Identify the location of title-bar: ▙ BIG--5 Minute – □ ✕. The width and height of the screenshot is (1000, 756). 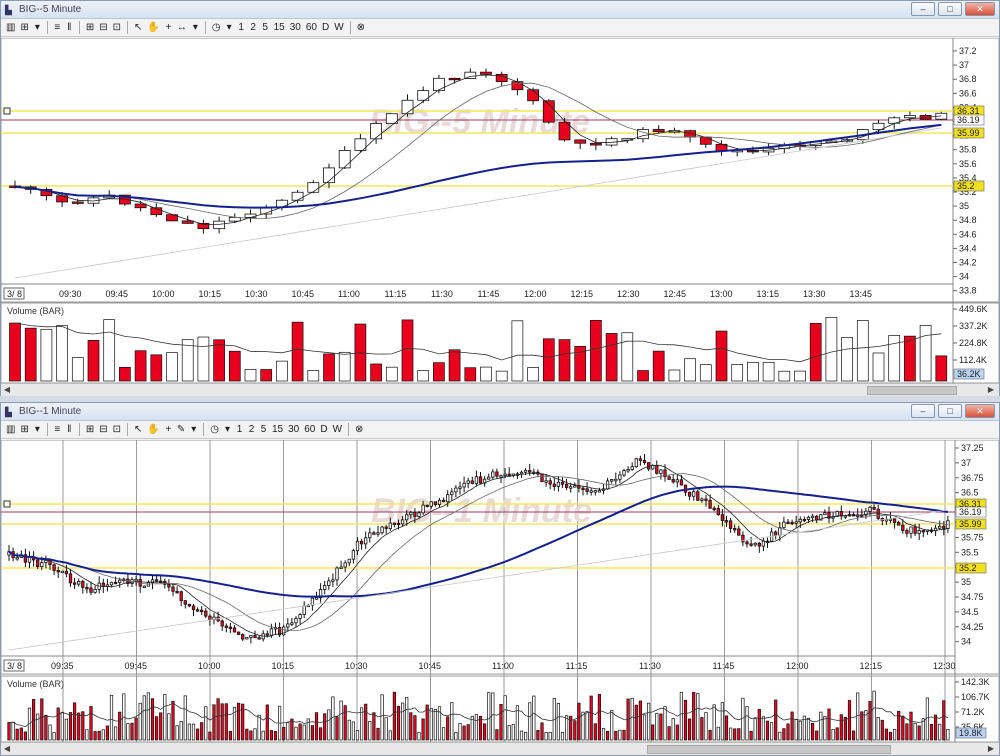
(500, 10).